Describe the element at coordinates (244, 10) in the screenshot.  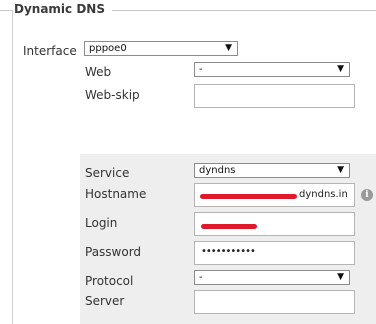
I see `legend-line-right` at that location.